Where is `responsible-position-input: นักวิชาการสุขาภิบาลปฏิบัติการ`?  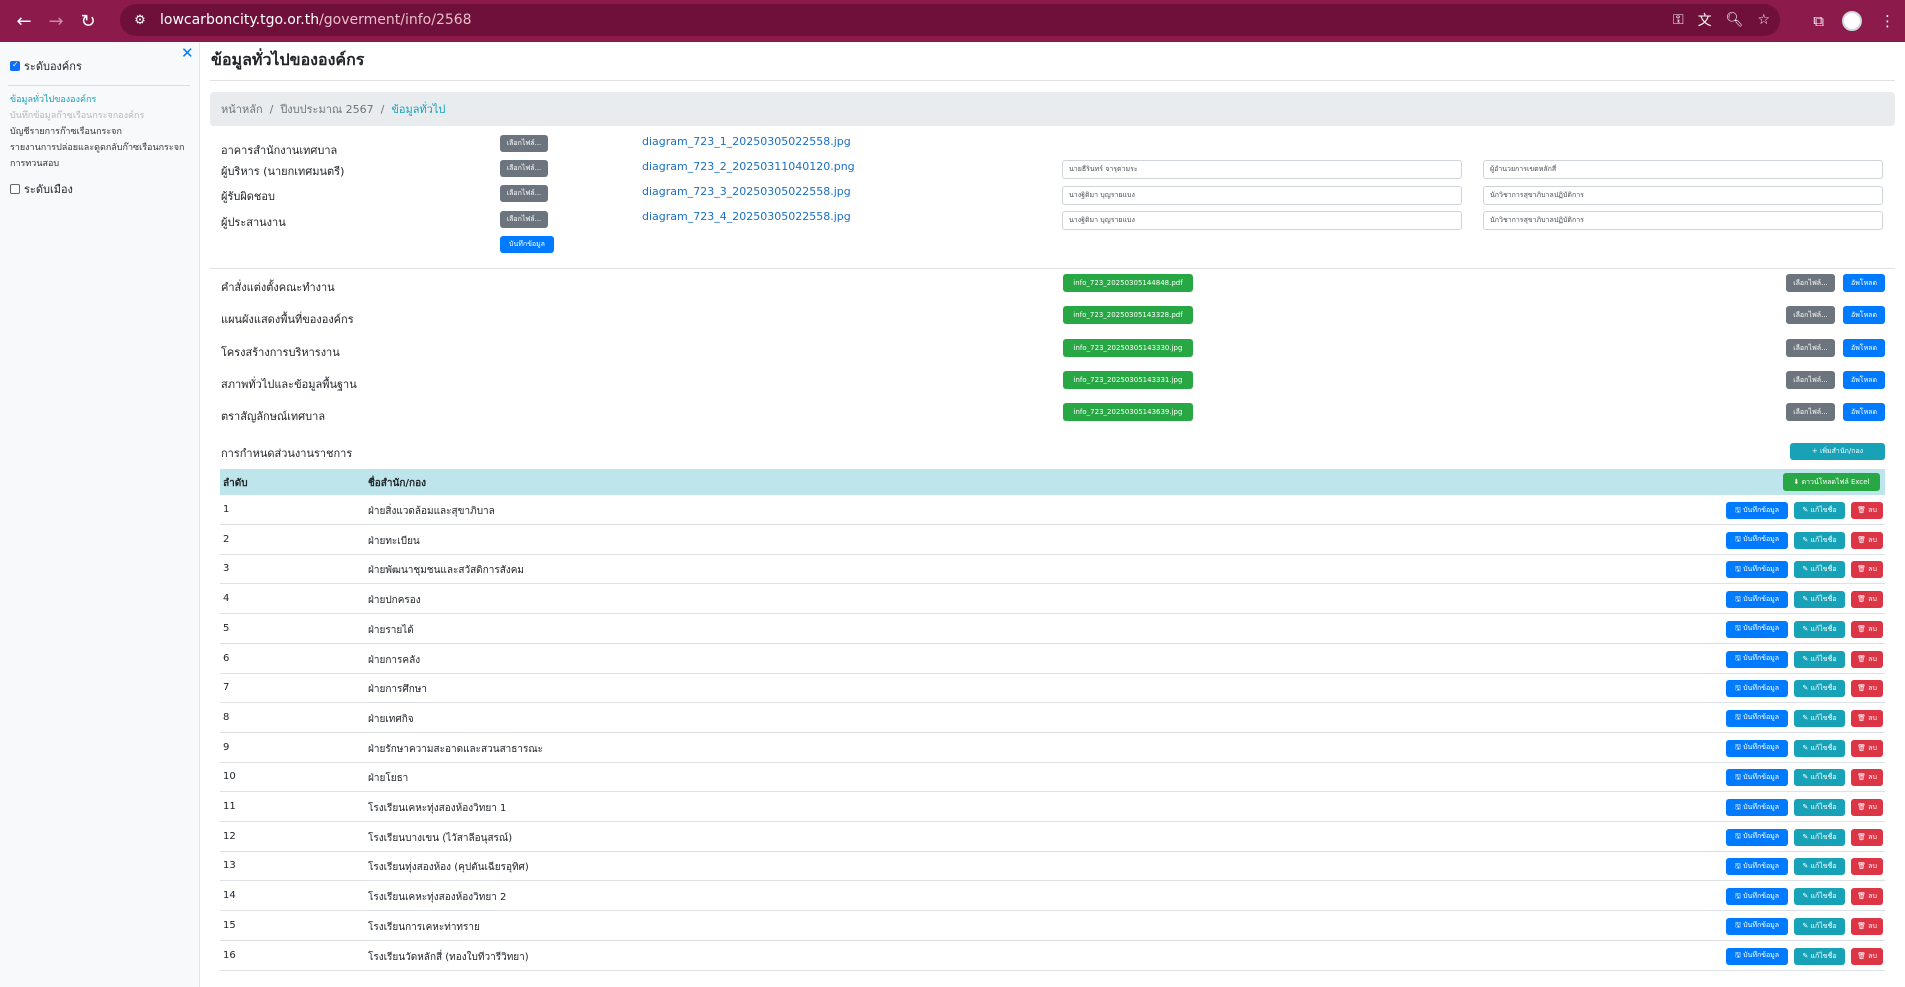
responsible-position-input: นักวิชาการสุขาภิบาลปฏิบัติการ is located at coordinates (1683, 195).